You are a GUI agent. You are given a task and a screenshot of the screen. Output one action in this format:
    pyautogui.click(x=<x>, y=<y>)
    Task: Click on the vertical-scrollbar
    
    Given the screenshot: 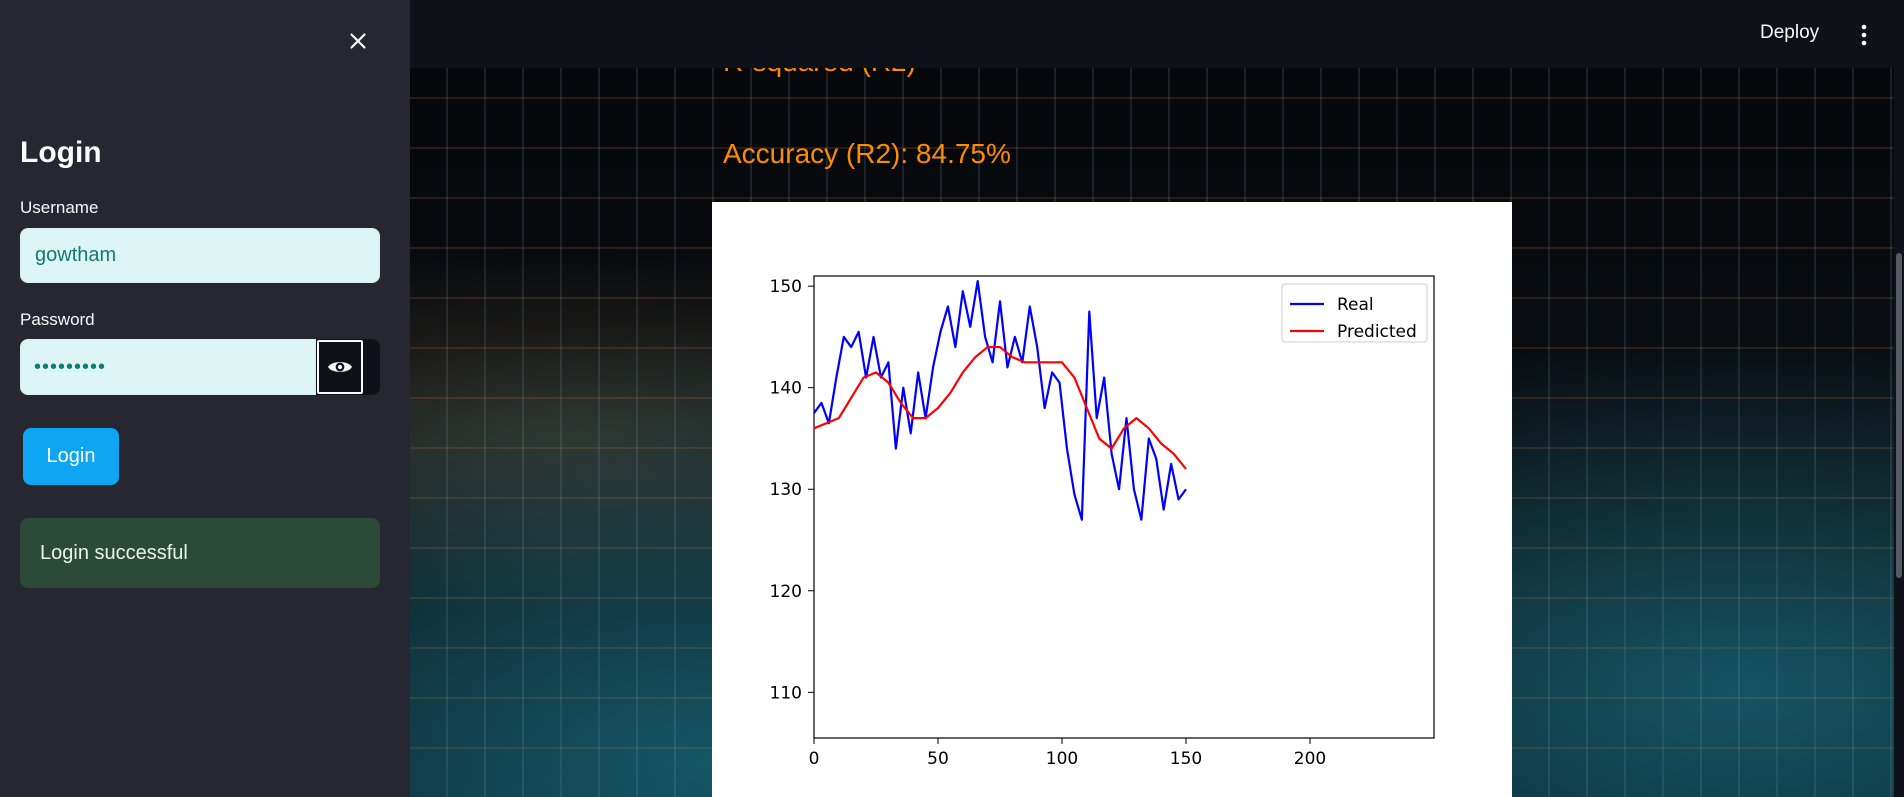 What is the action you would take?
    pyautogui.click(x=1899, y=432)
    